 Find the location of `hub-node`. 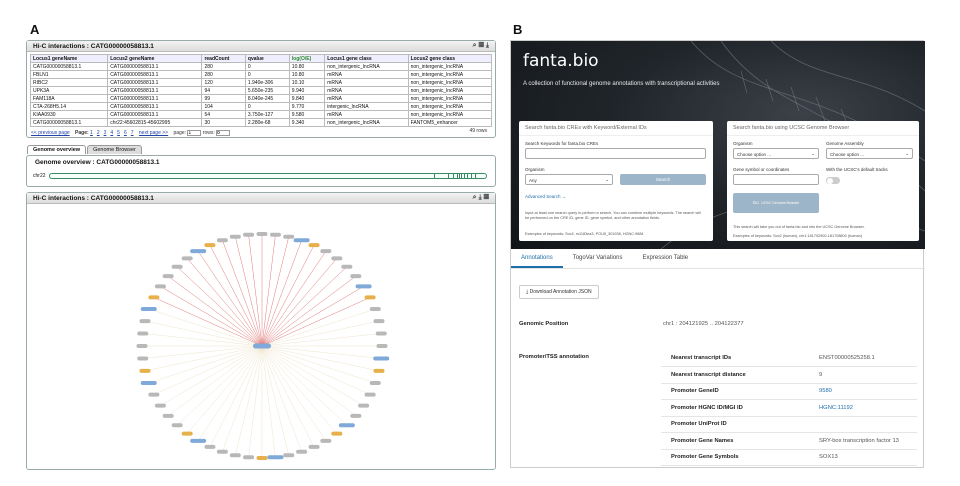

hub-node is located at coordinates (262, 346).